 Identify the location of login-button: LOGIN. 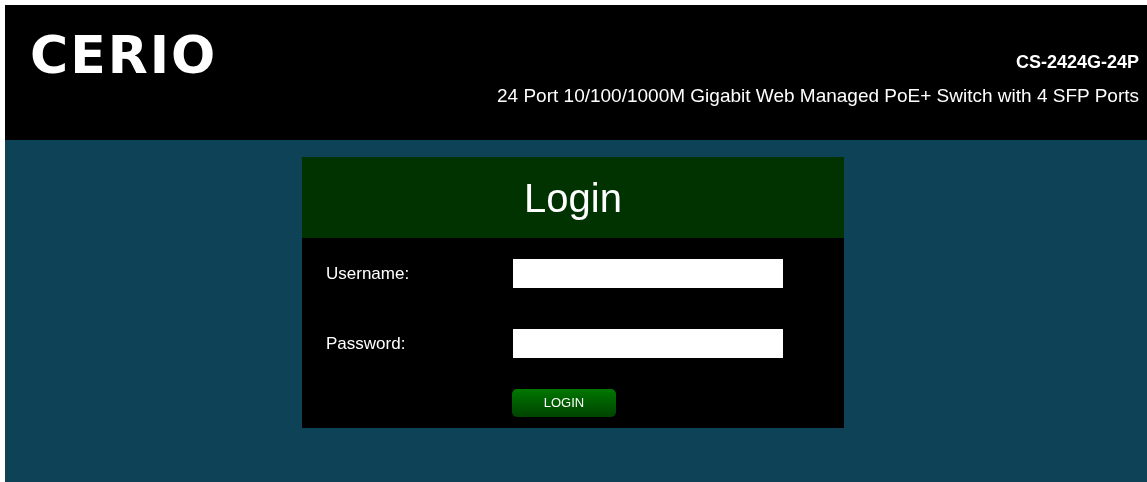
(564, 403).